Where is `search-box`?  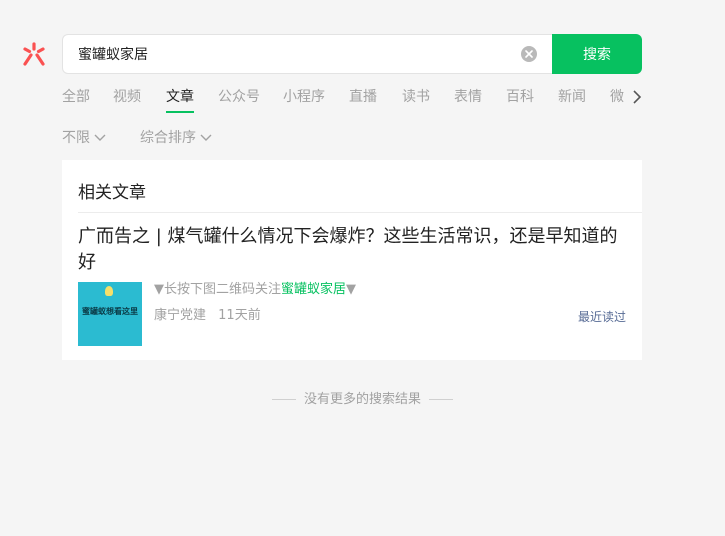
search-box is located at coordinates (307, 54).